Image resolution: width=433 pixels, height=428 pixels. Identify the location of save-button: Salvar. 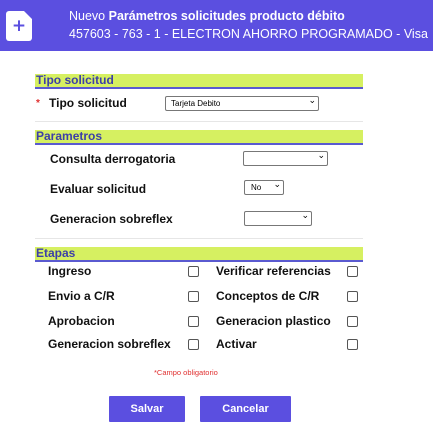
(147, 409).